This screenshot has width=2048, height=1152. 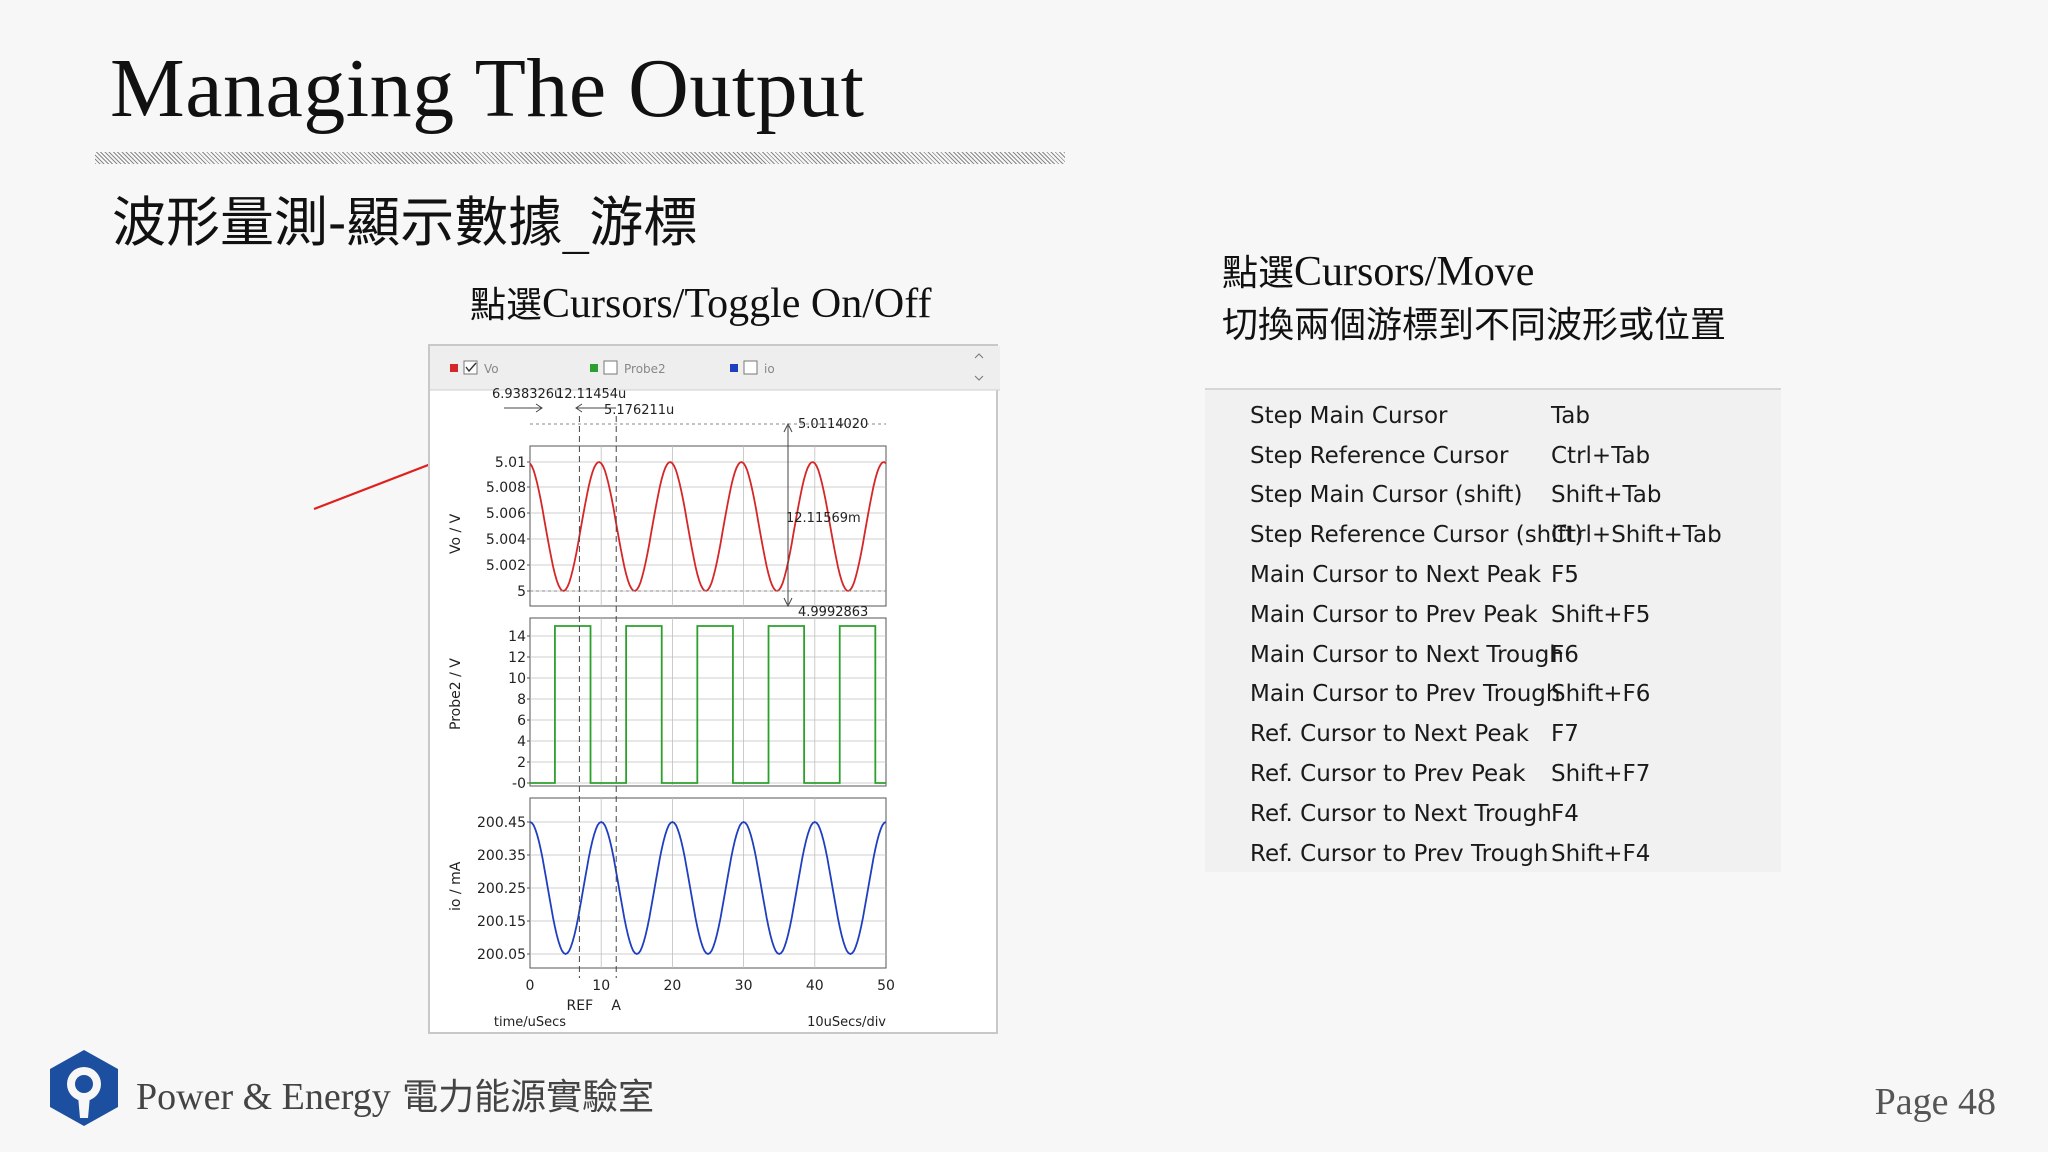 I want to click on caption-move-cjk: 點選, so click(x=1258, y=273).